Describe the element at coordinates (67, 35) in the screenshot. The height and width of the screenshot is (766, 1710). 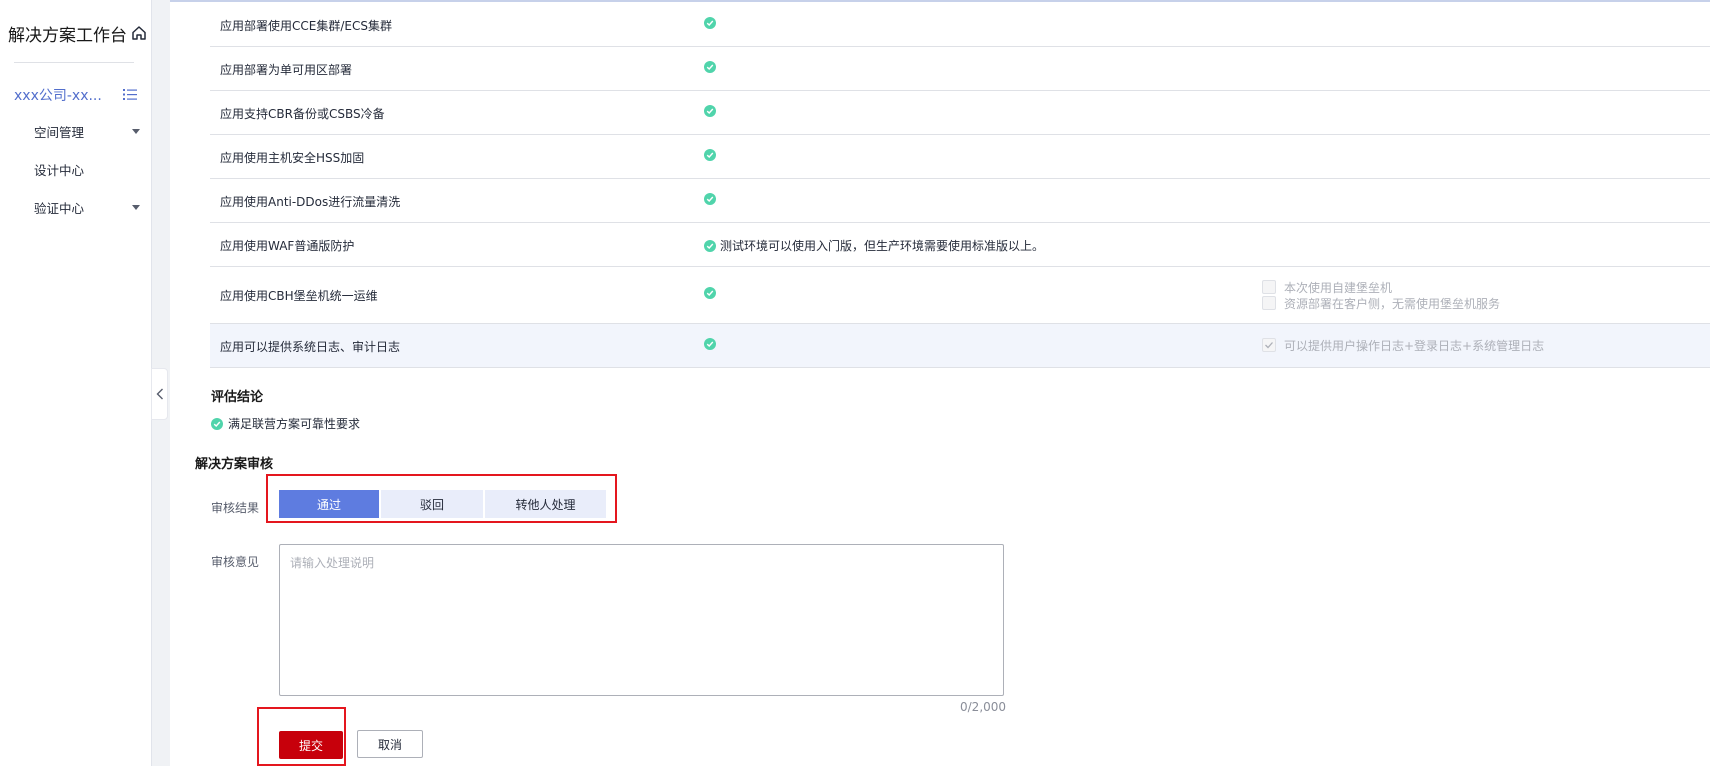
I see `workbench-title-text: 解决方案工作台` at that location.